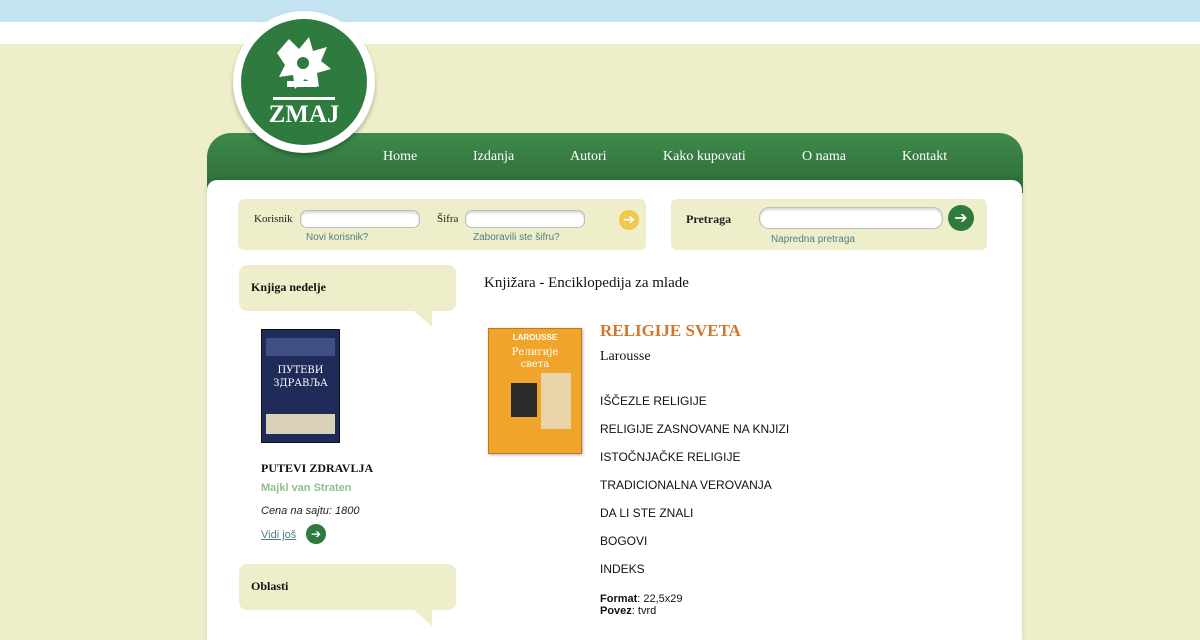  I want to click on cover-illustrations, so click(300, 424).